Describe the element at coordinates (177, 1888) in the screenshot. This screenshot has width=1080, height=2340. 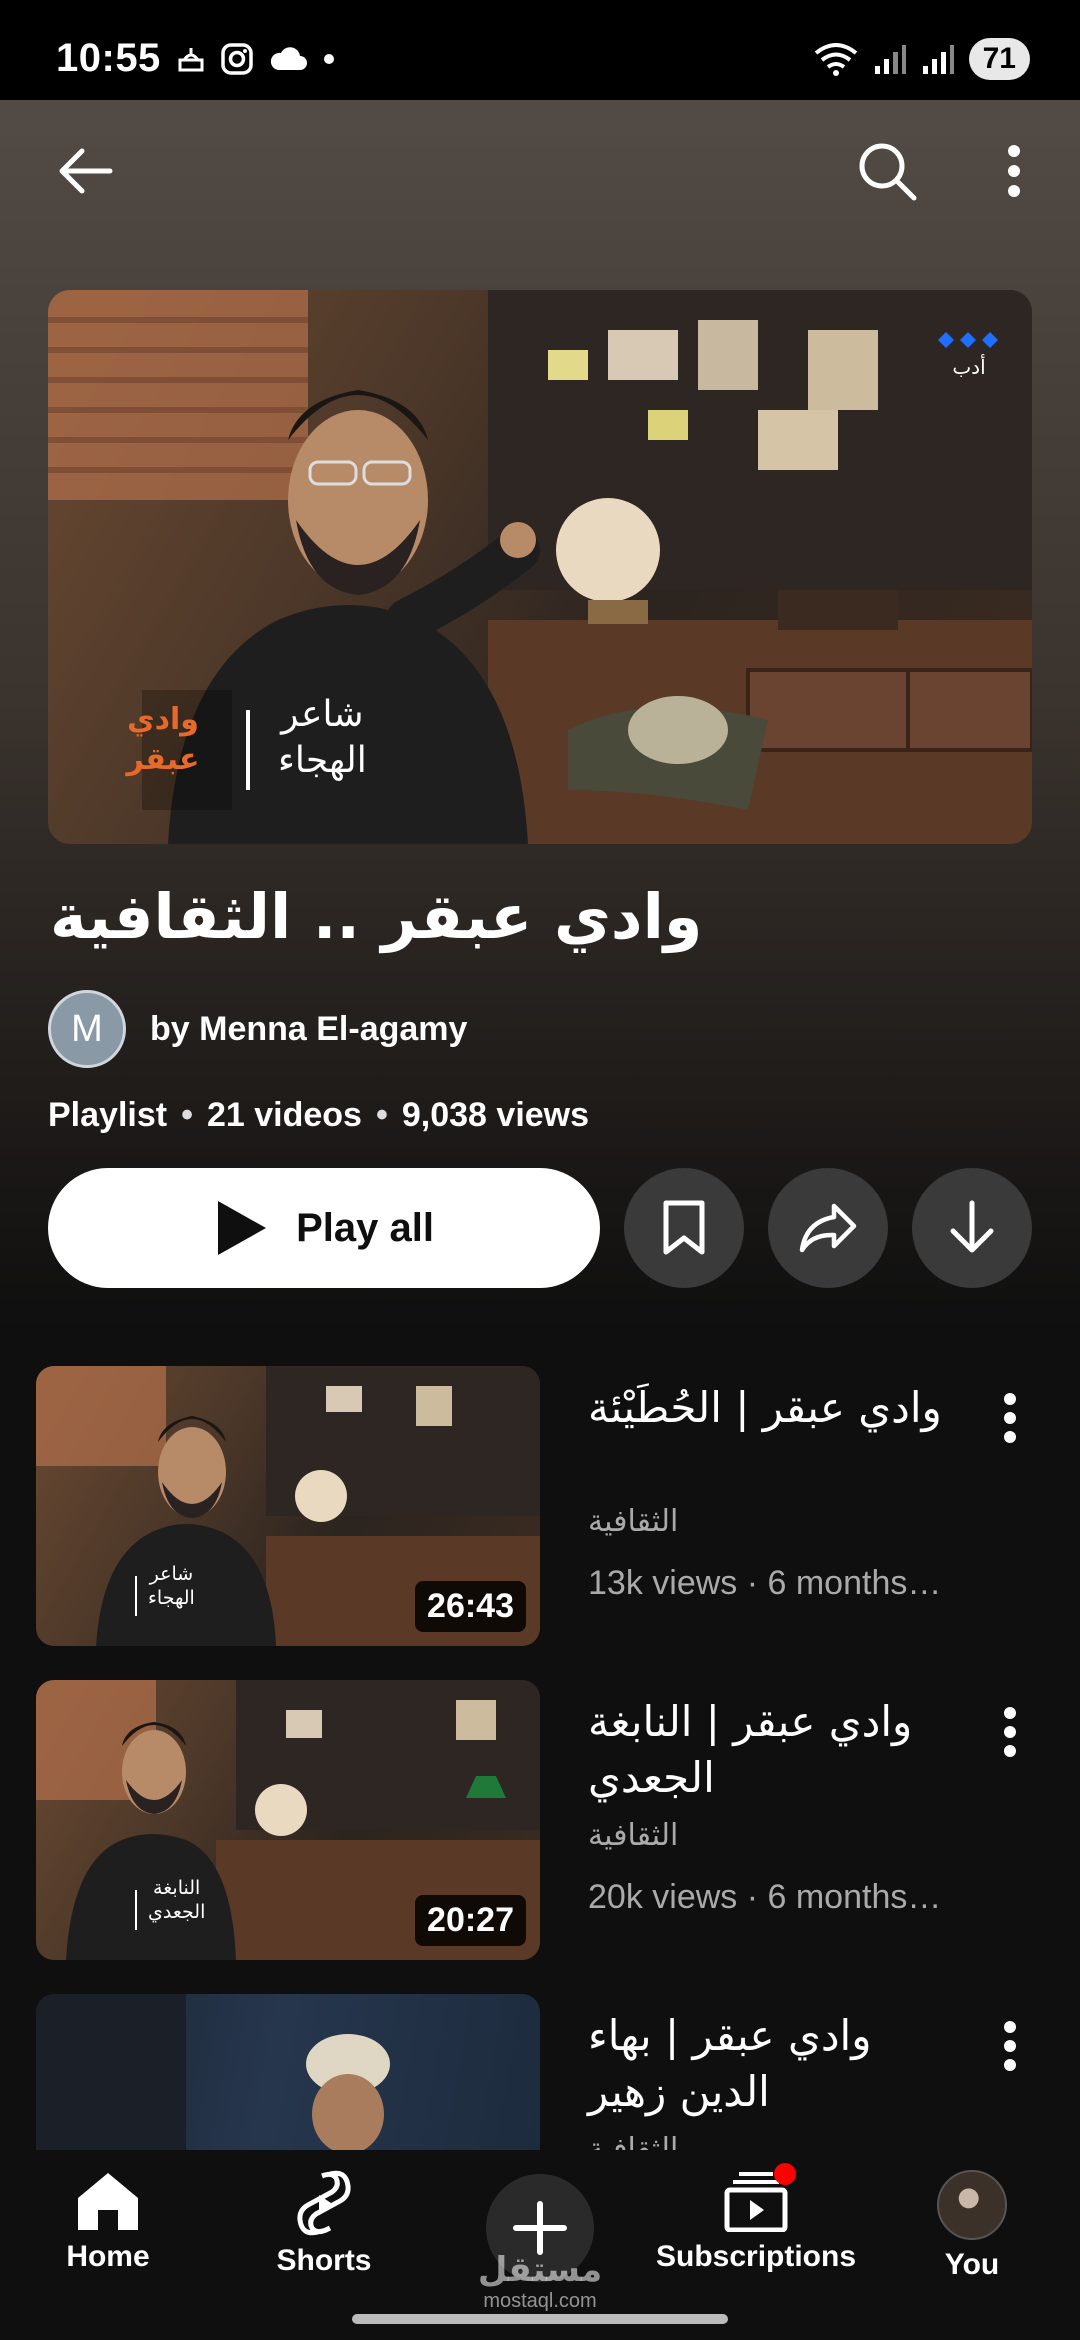
I see `thumb-overlay-line1: النابغة` at that location.